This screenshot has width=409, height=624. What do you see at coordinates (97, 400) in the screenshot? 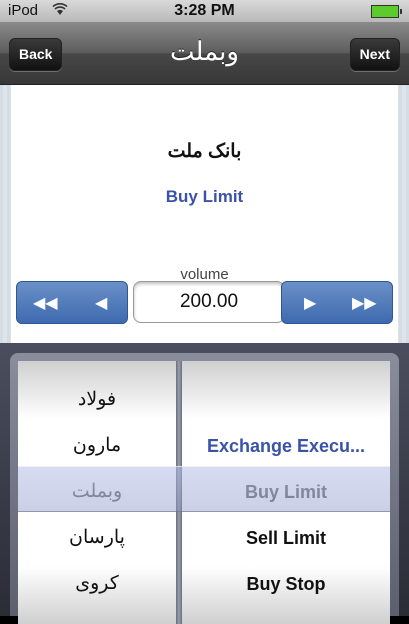
I see `symbol-option: فولاد` at bounding box center [97, 400].